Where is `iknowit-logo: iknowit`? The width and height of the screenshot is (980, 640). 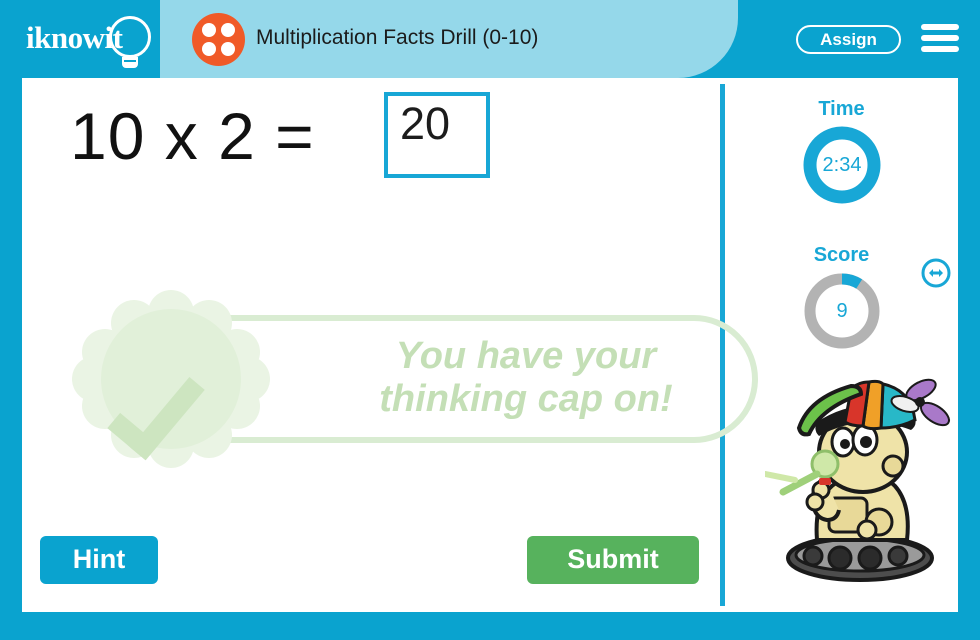
iknowit-logo: iknowit is located at coordinates (94, 40).